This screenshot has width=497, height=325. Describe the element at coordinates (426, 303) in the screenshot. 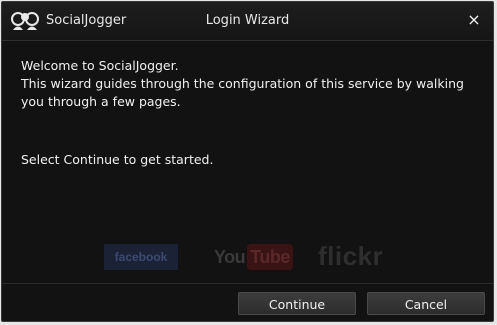

I see `cancel-button: Cancel` at that location.